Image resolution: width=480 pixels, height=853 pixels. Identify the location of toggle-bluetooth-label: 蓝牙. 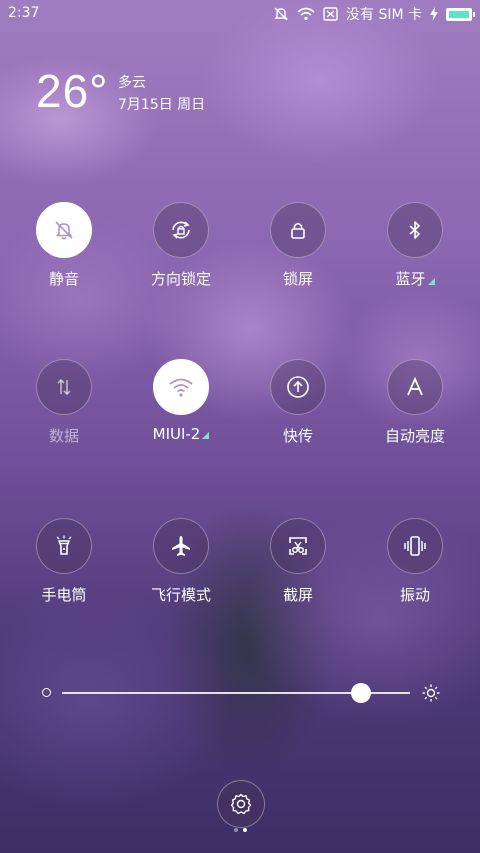
(415, 278).